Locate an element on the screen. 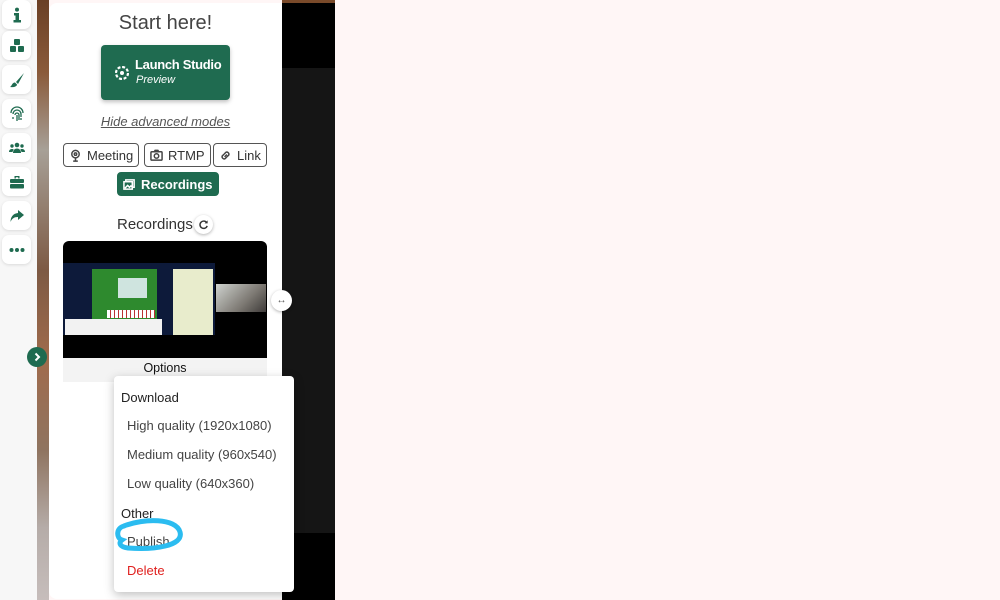 The height and width of the screenshot is (600, 1000). rail-button-guests is located at coordinates (16, 147).